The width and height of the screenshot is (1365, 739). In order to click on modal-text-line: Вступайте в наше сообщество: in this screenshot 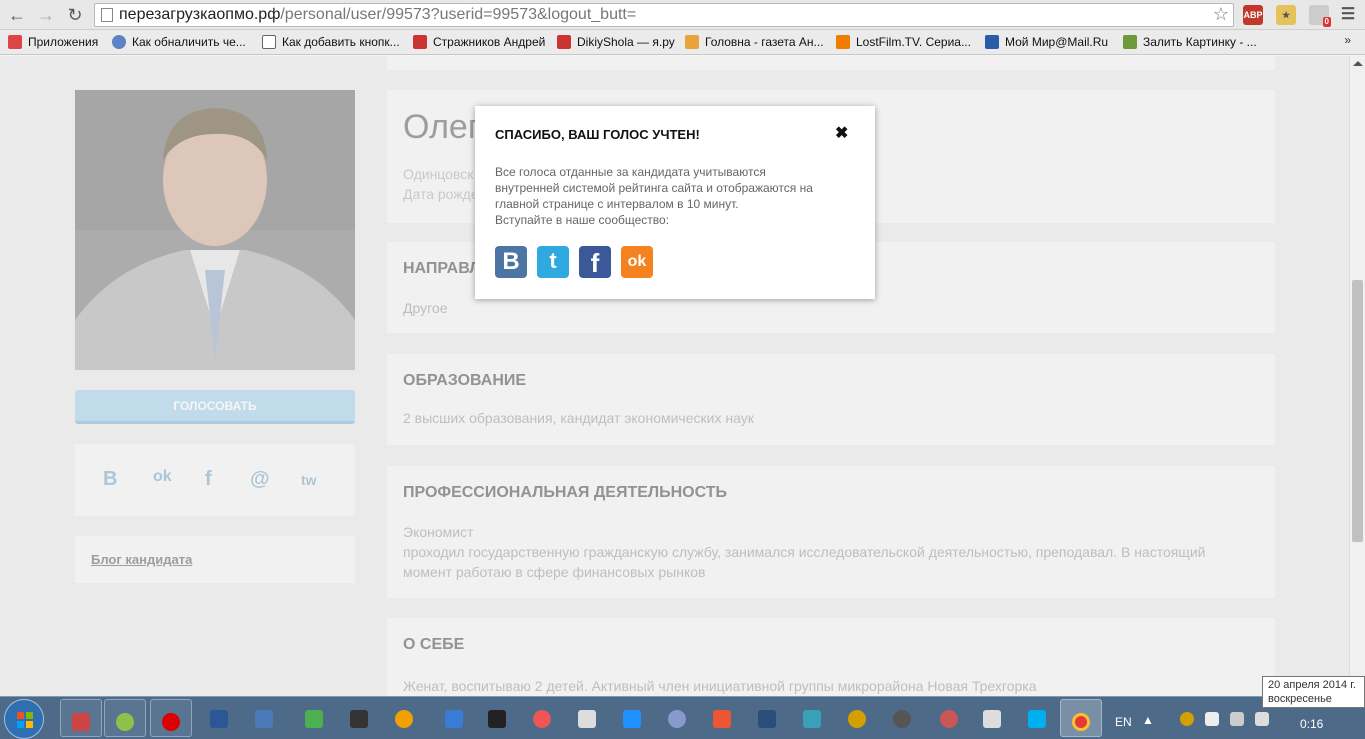, I will do `click(582, 220)`.